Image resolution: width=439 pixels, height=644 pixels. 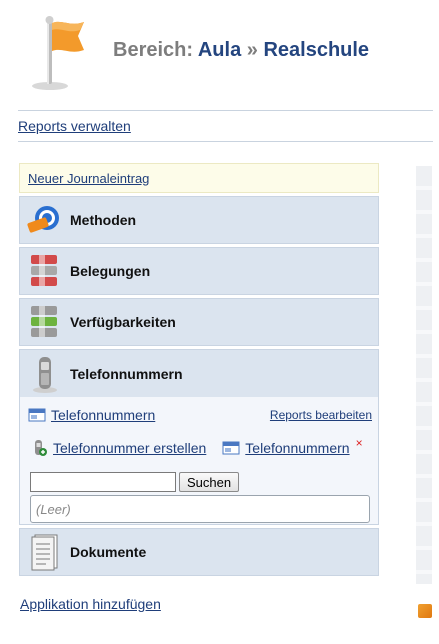 I want to click on phone-icon, so click(x=45, y=374).